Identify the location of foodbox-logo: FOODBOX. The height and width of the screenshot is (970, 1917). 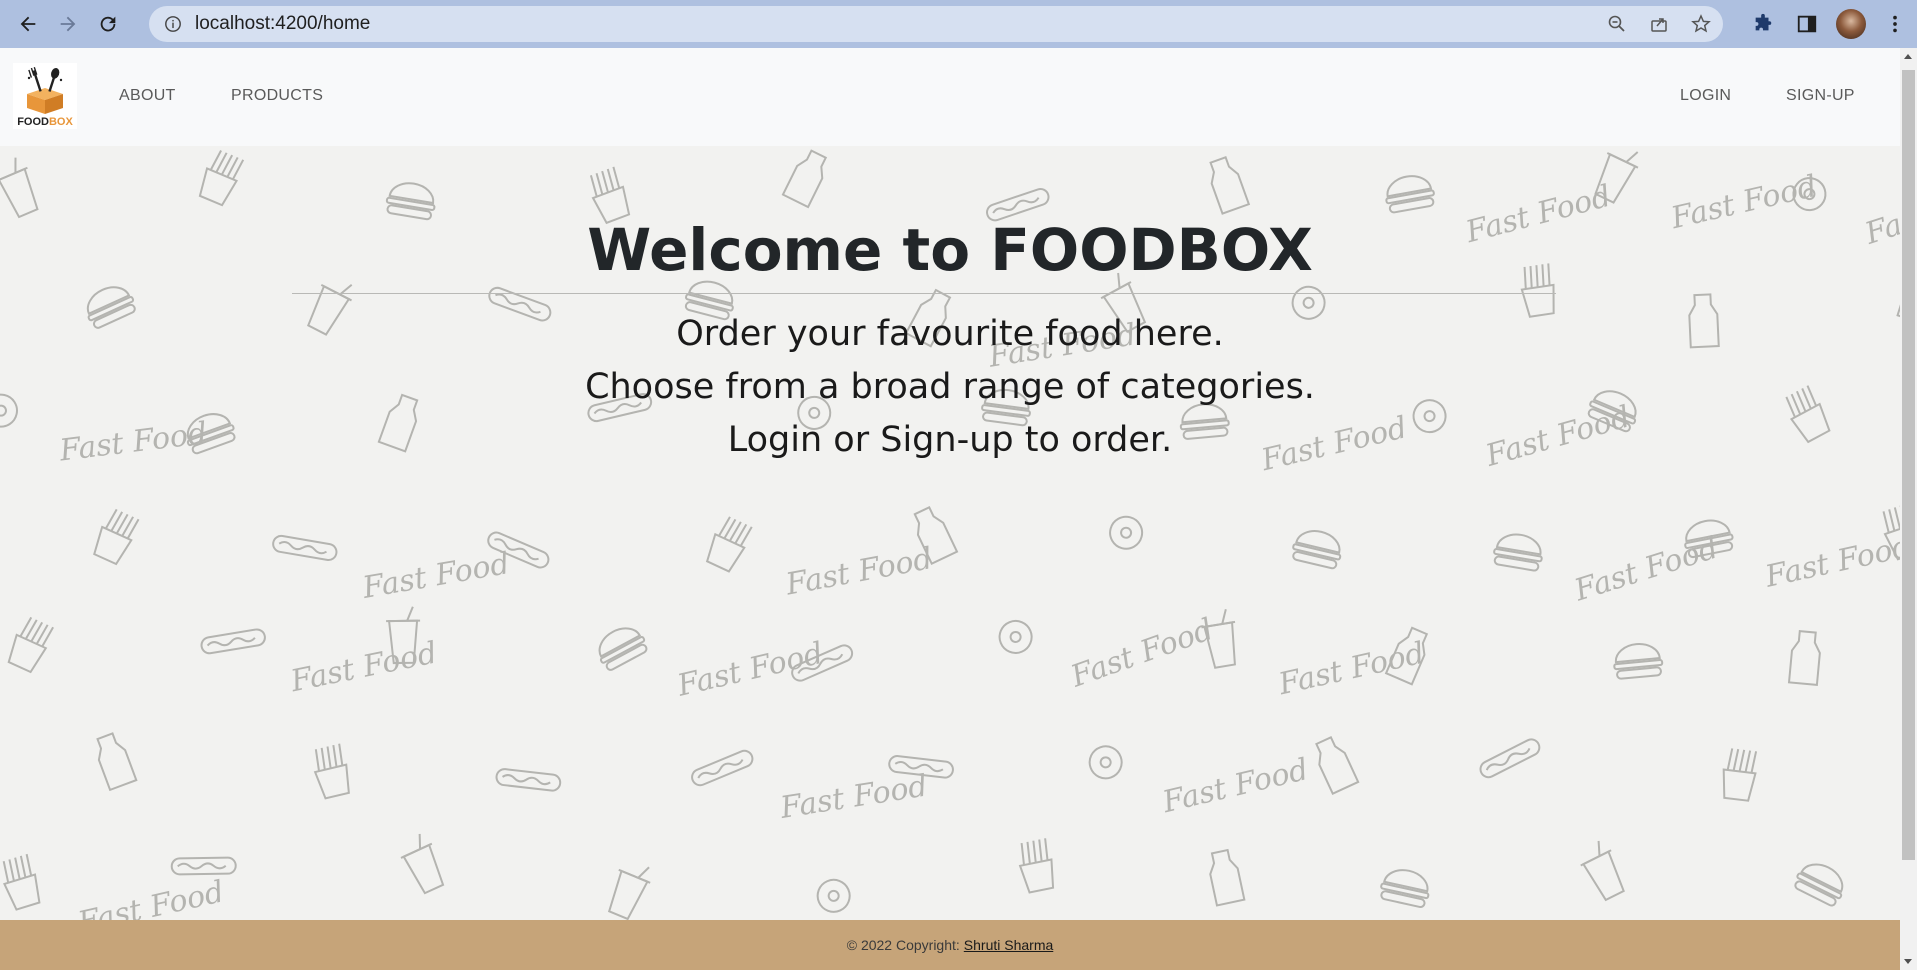
(45, 96).